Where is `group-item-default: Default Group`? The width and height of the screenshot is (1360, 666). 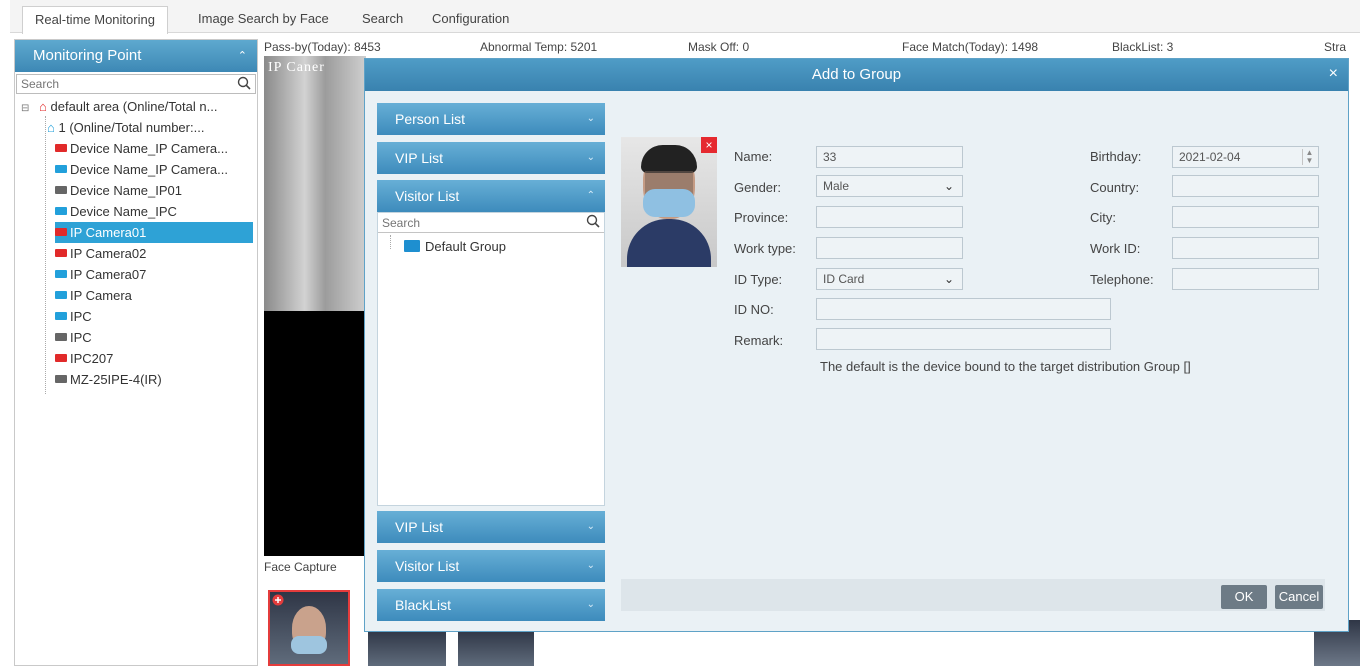
group-item-default: Default Group is located at coordinates (455, 246).